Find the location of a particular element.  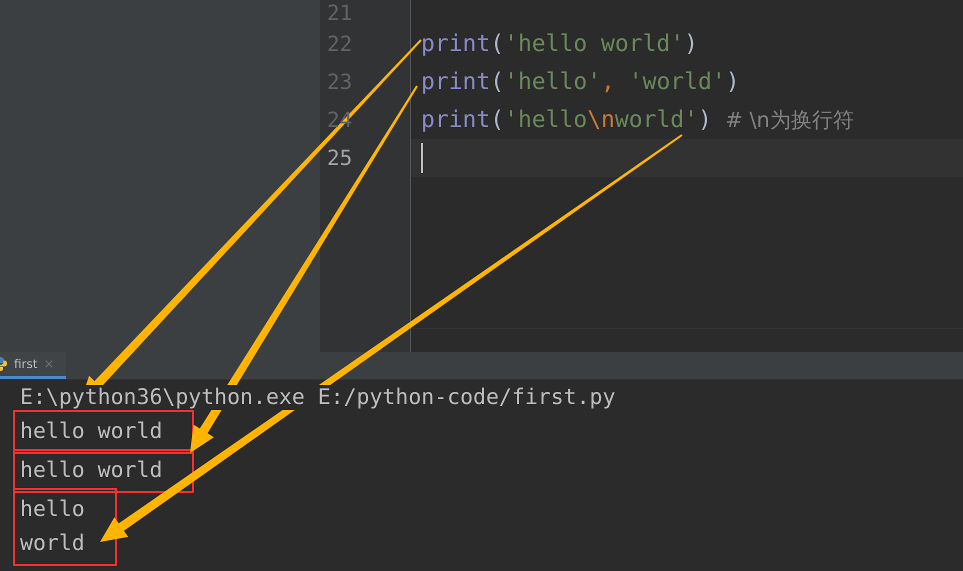

line-number: 25 is located at coordinates (340, 158).